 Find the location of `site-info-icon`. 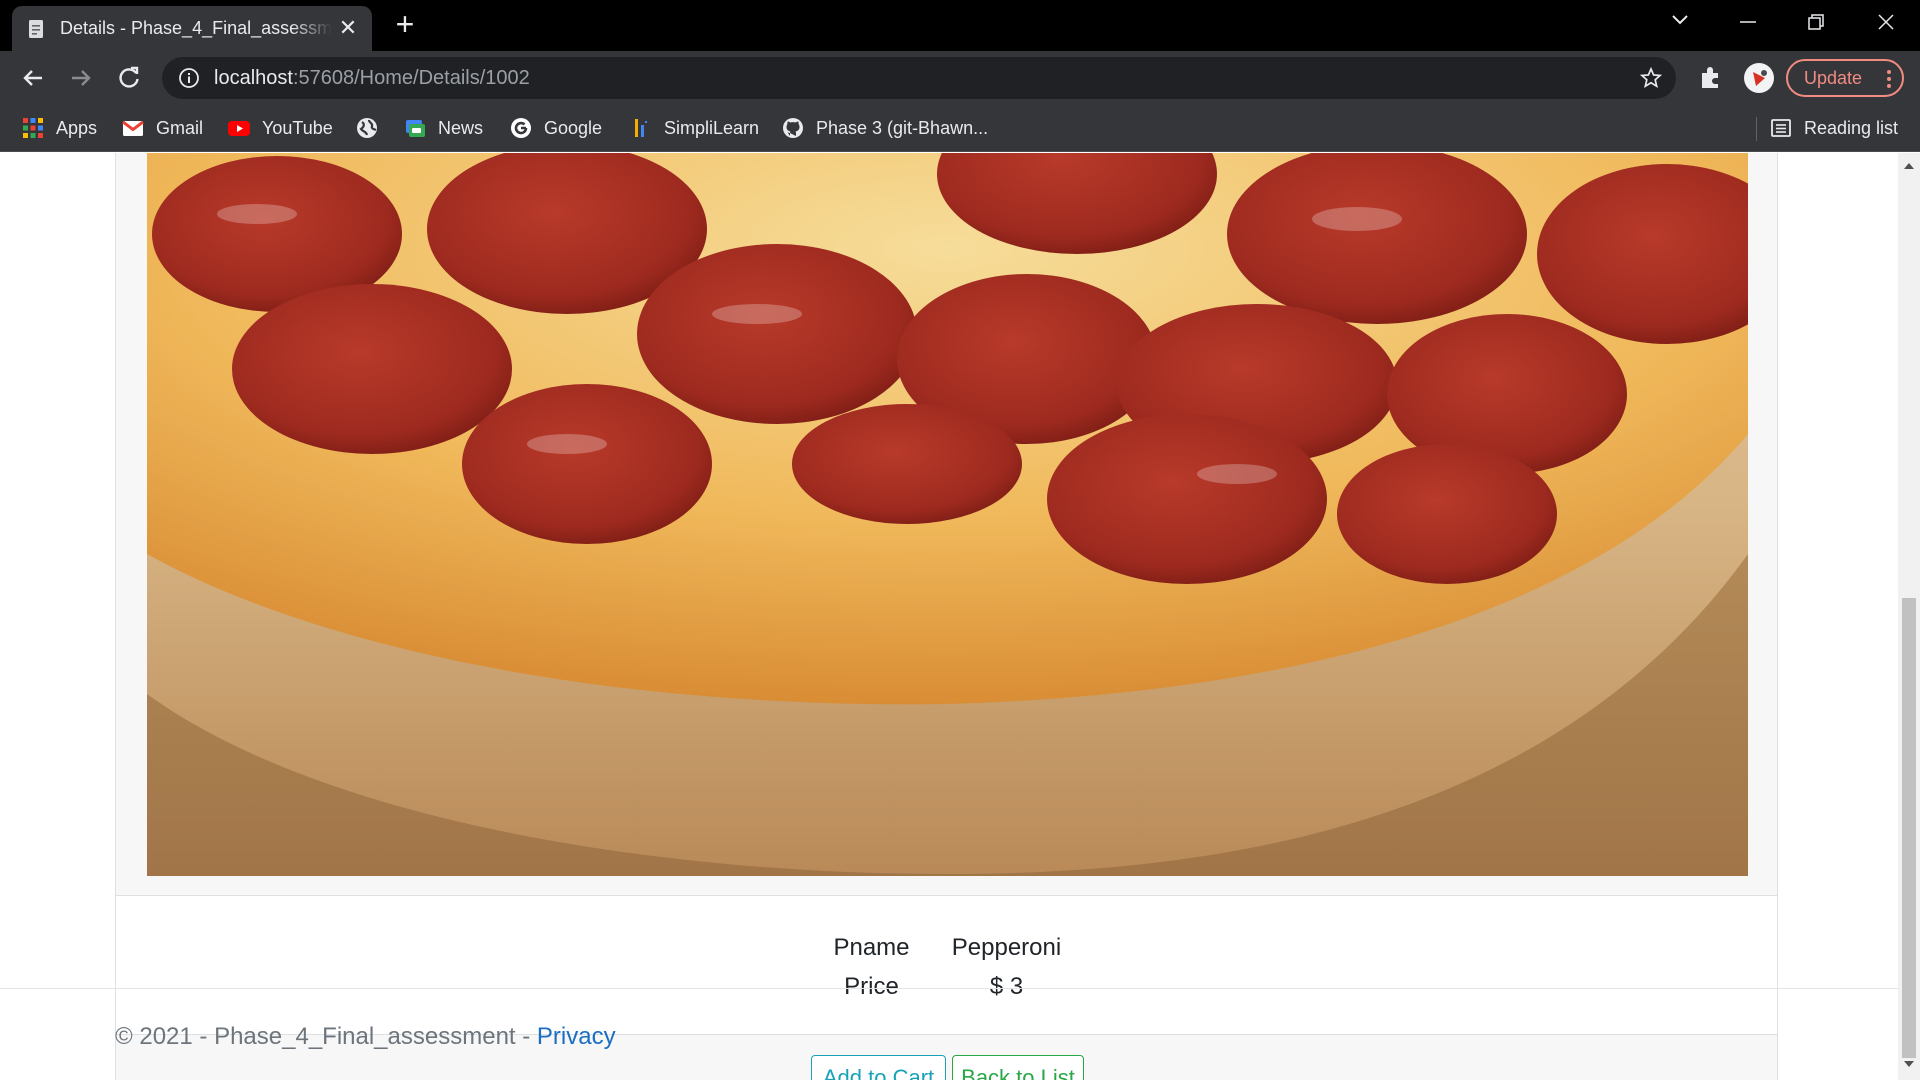

site-info-icon is located at coordinates (189, 78).